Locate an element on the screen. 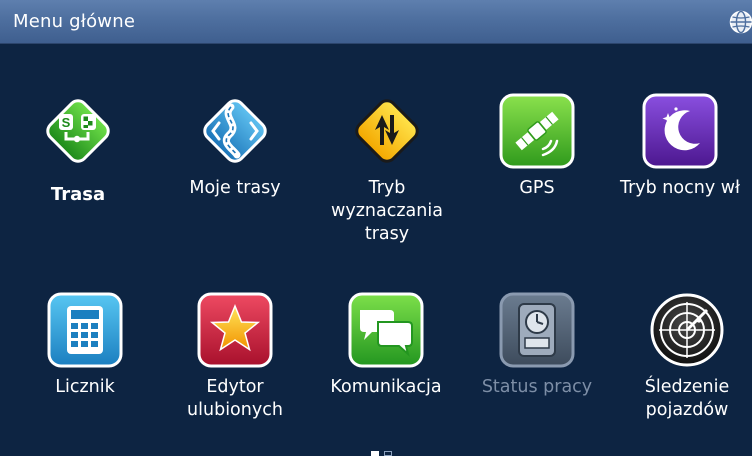 The height and width of the screenshot is (456, 752). page-dot-active is located at coordinates (375, 453).